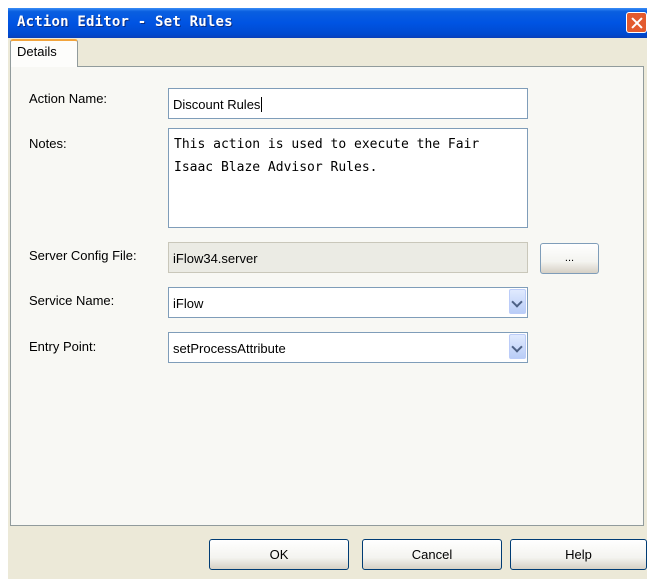 The image size is (647, 579). I want to click on entry-point-select: setProcessAttribute, so click(348, 347).